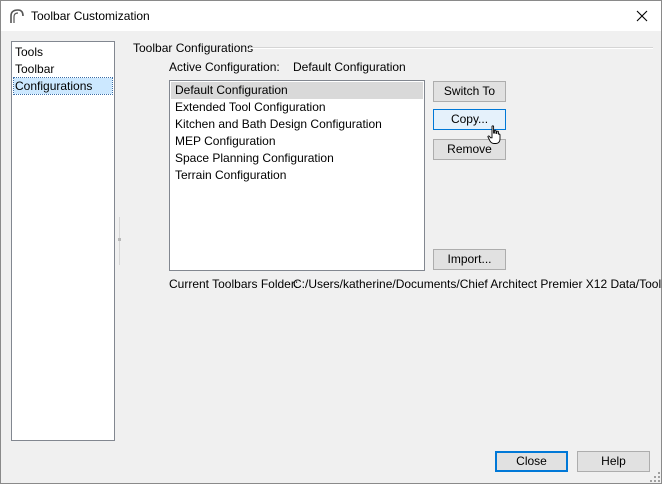 This screenshot has width=662, height=484. I want to click on window-title: Toolbar Customization, so click(90, 16).